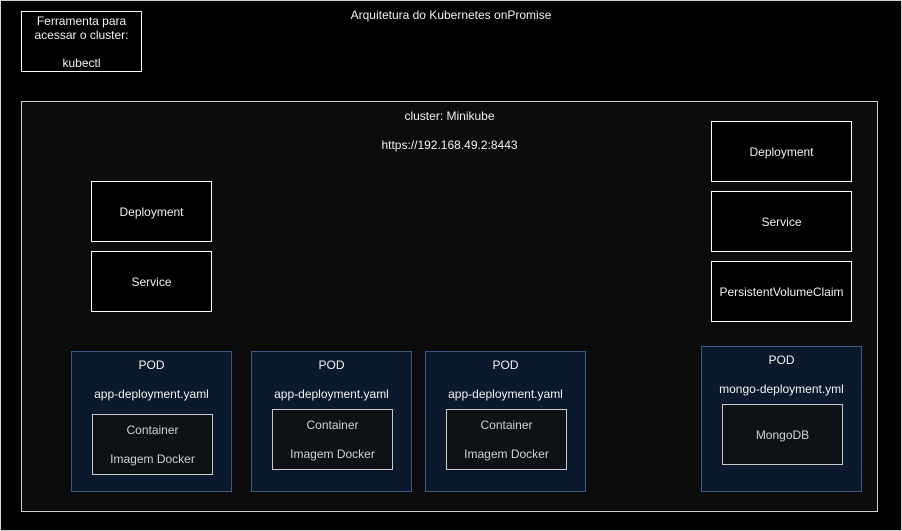 The image size is (902, 531). I want to click on pvc-box: PersistentVolumeClaim, so click(781, 291).